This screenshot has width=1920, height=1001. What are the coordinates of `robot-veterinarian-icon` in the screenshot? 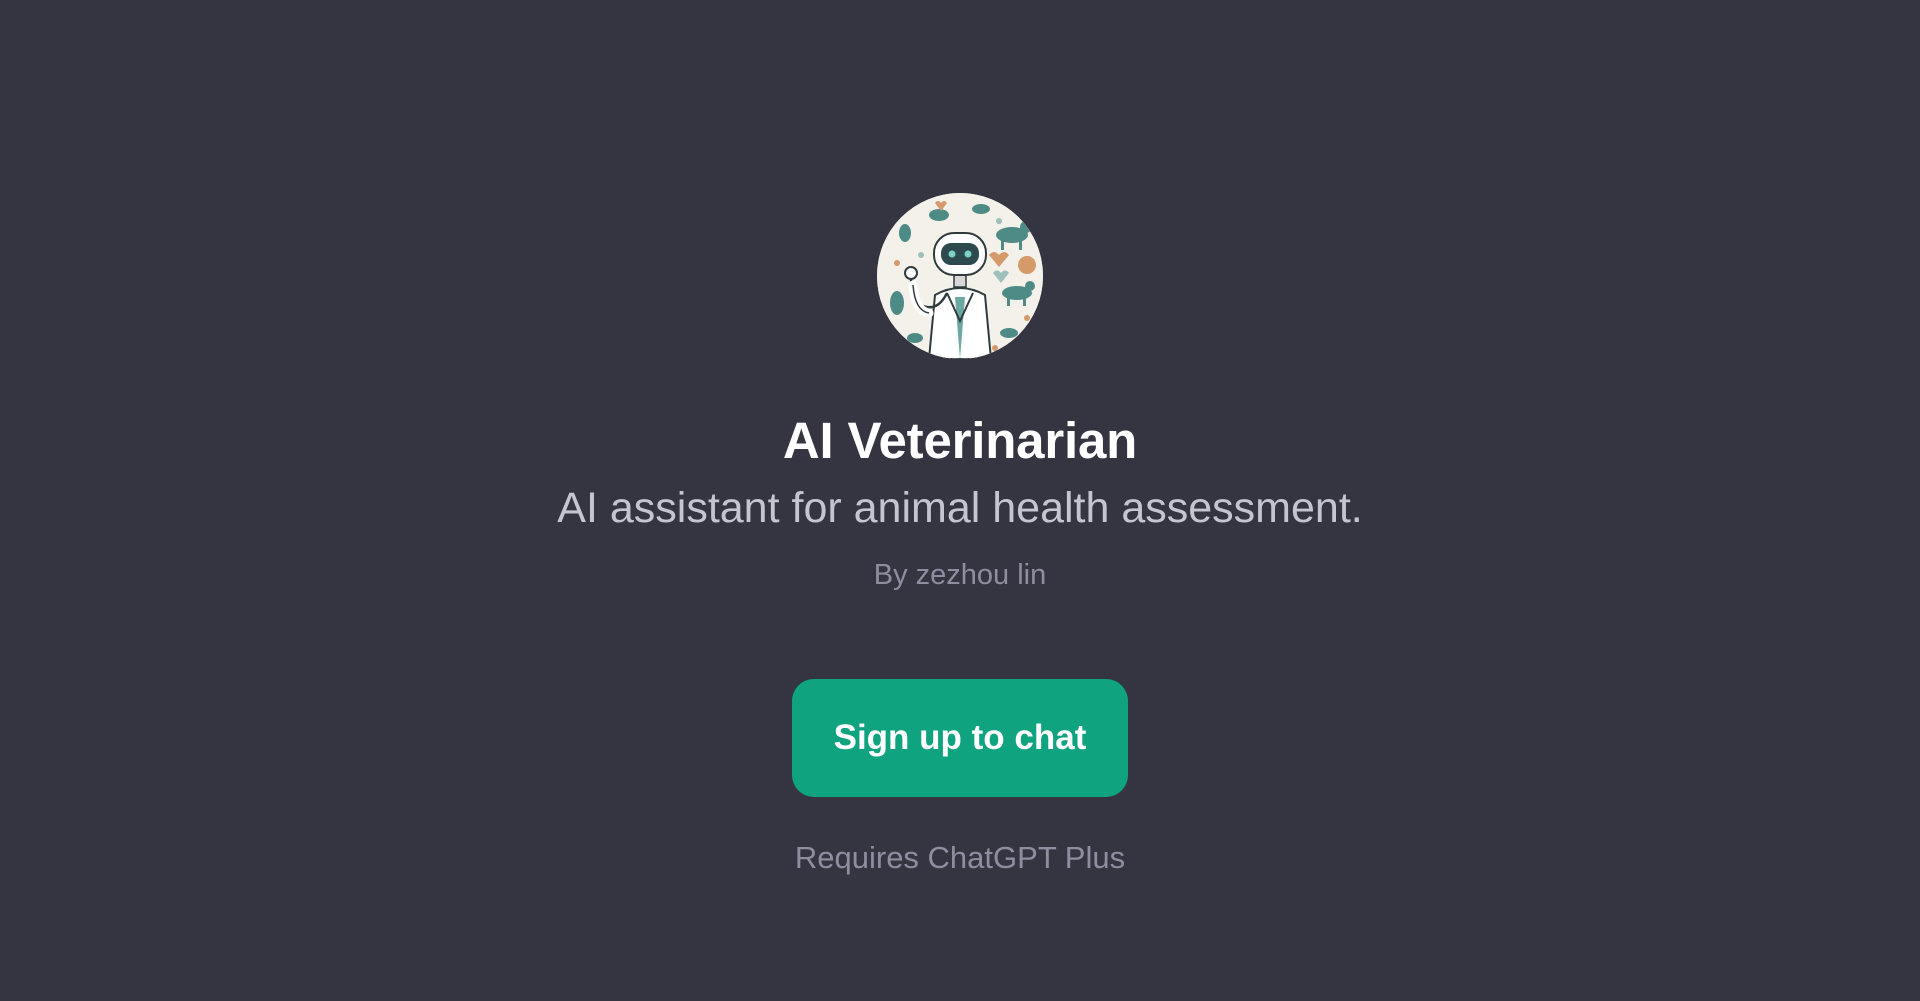 It's located at (960, 276).